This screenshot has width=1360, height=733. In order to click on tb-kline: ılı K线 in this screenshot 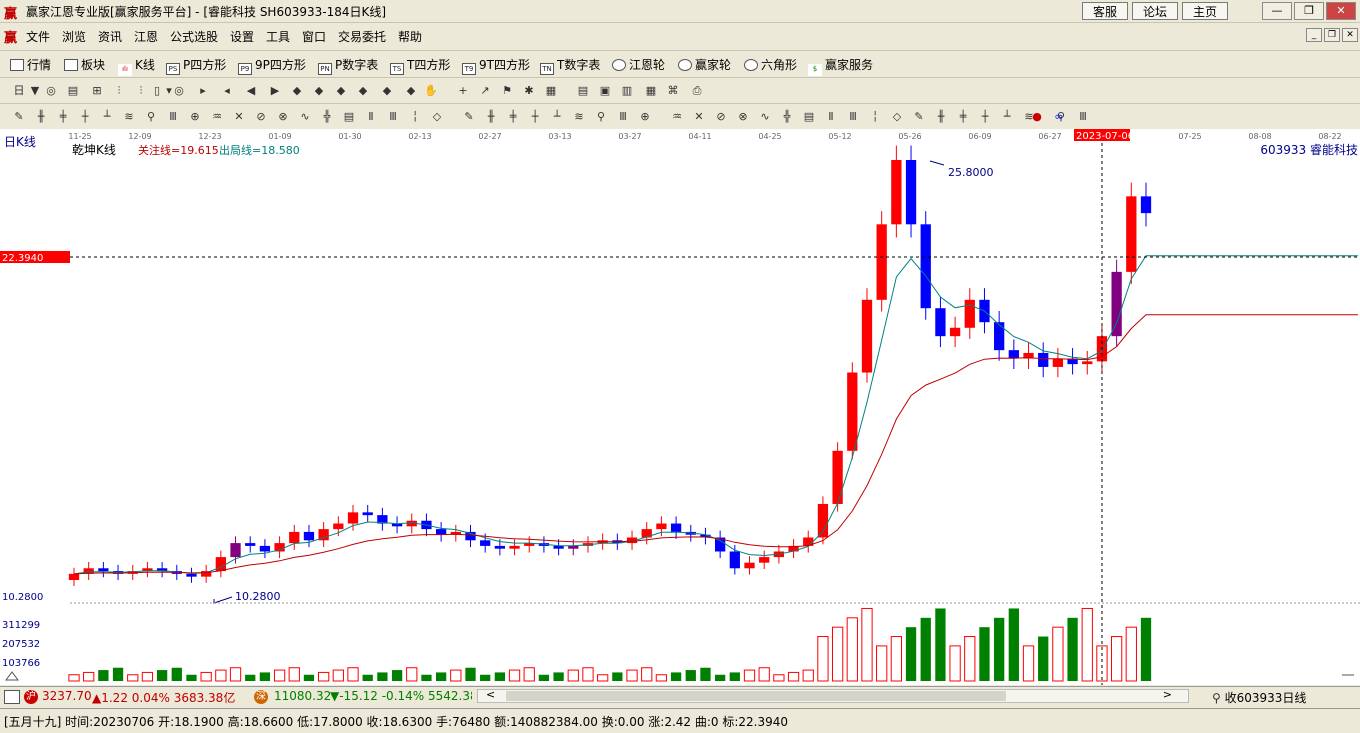, I will do `click(136, 66)`.